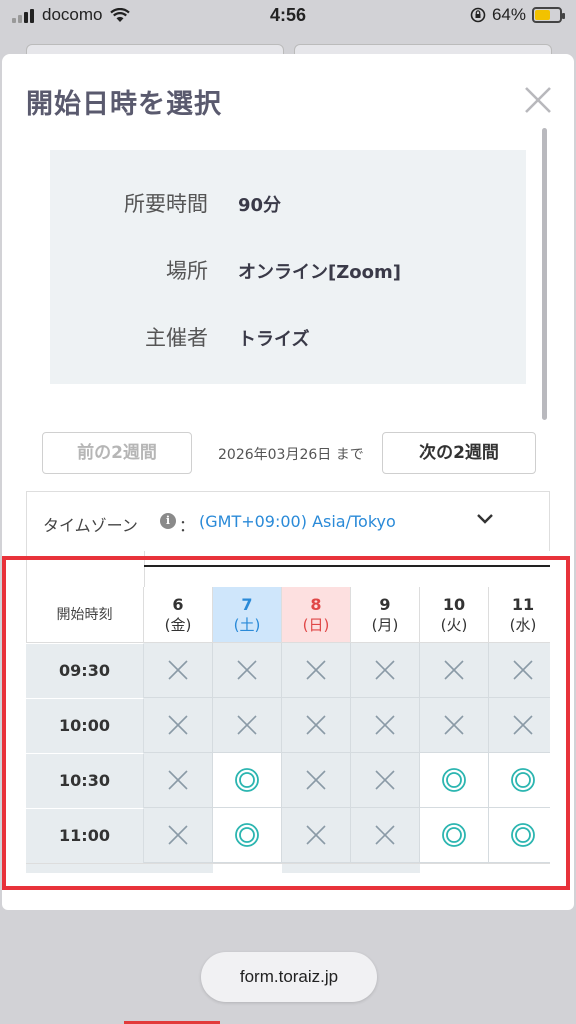  I want to click on day-header-8: 8 (日), so click(316, 615).